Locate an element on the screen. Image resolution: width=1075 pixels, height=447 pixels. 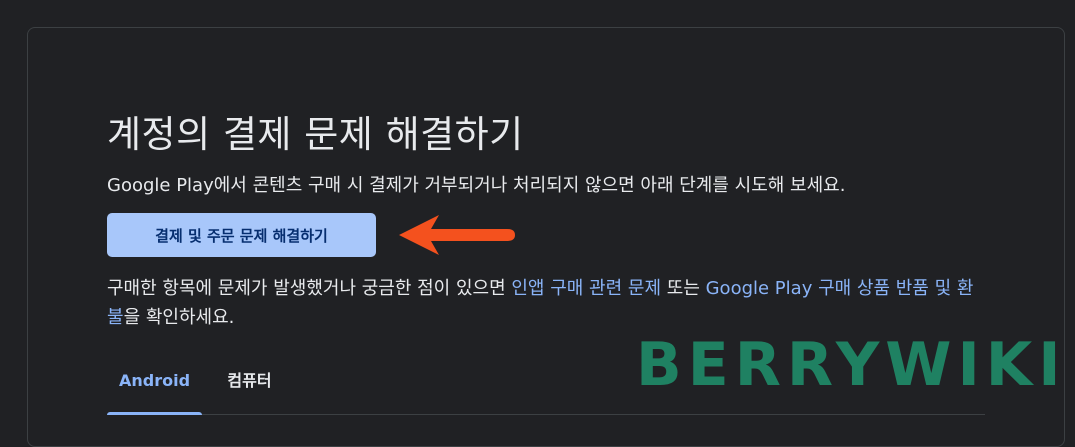
left-arrow-icon is located at coordinates (457, 235).